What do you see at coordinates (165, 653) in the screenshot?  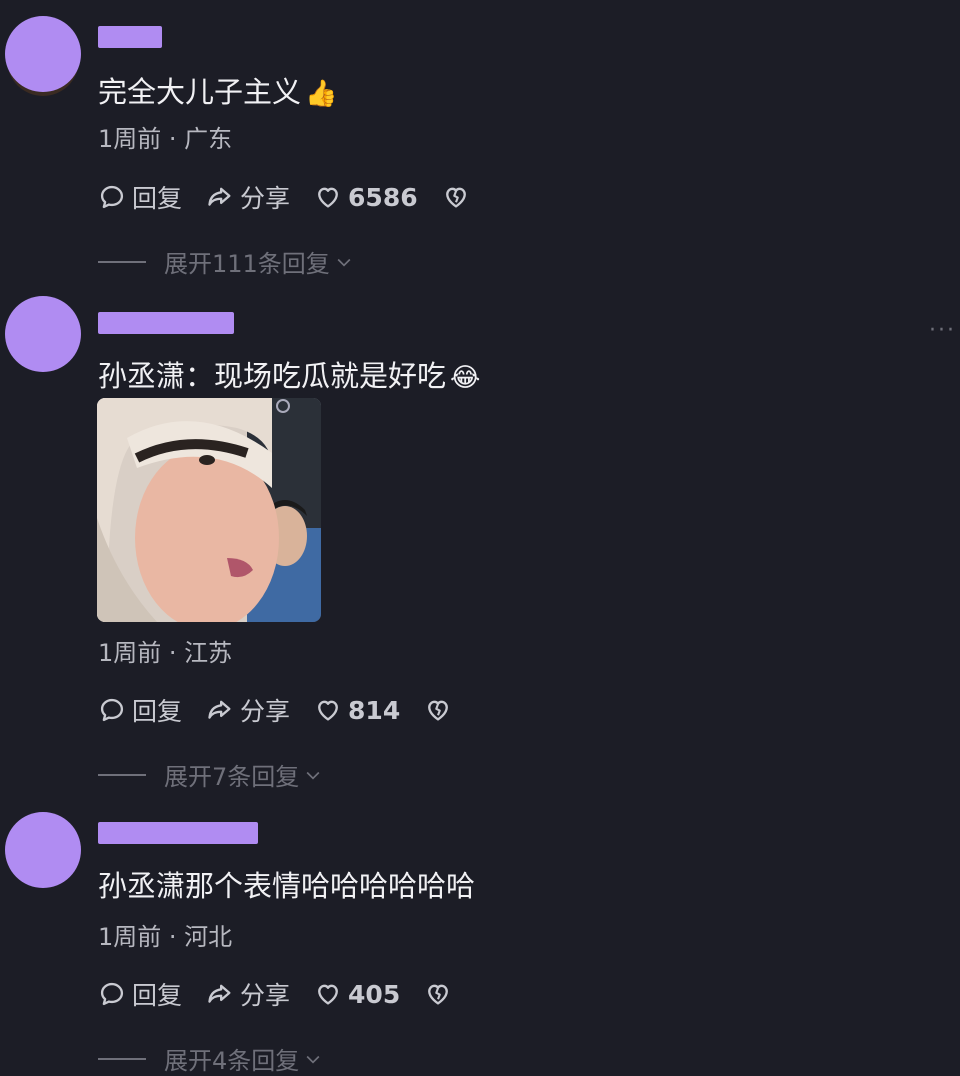 I see `comment-meta: 1周前 · 江苏` at bounding box center [165, 653].